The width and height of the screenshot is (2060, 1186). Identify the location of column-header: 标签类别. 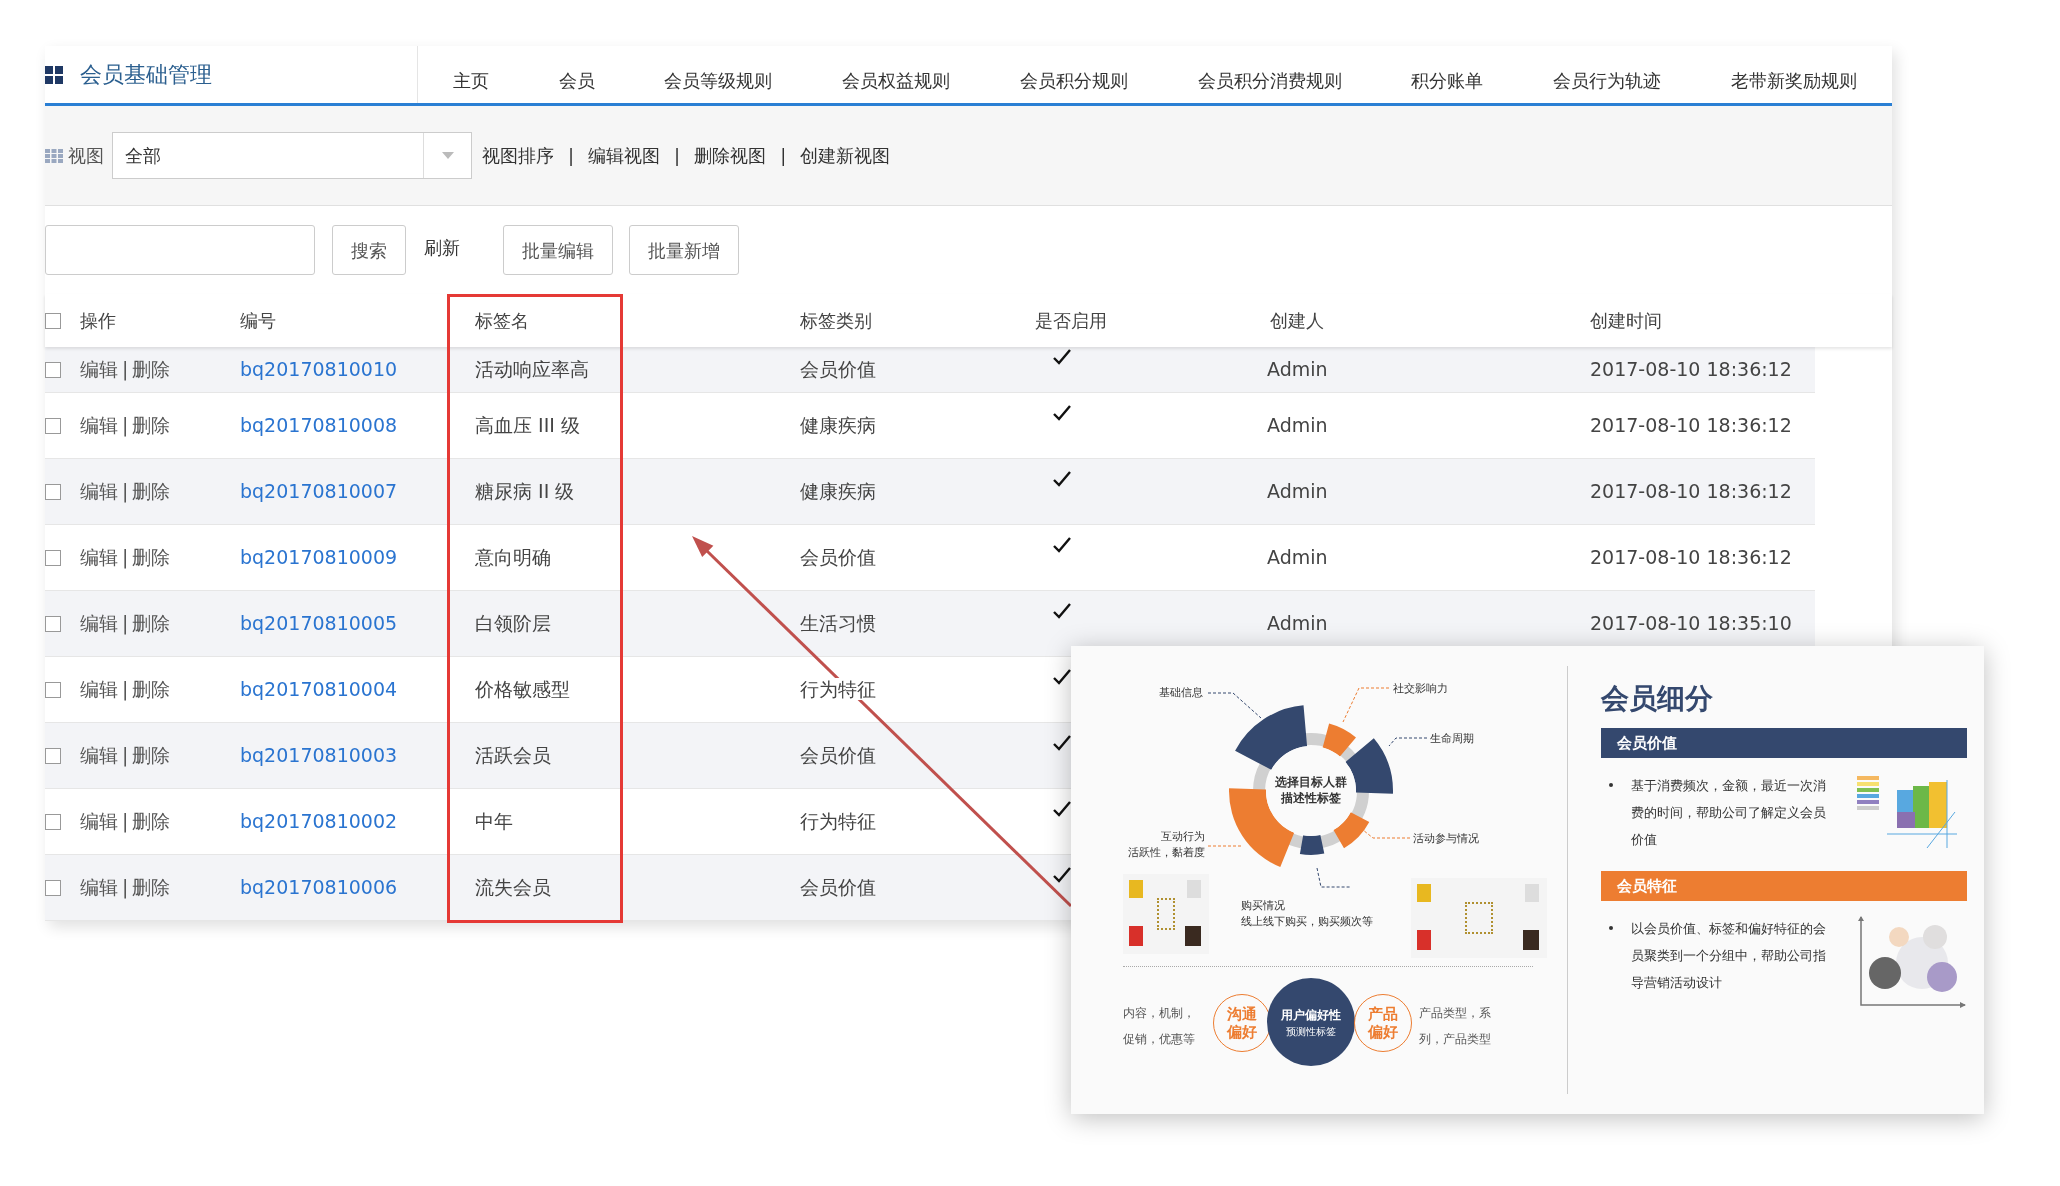
(836, 320).